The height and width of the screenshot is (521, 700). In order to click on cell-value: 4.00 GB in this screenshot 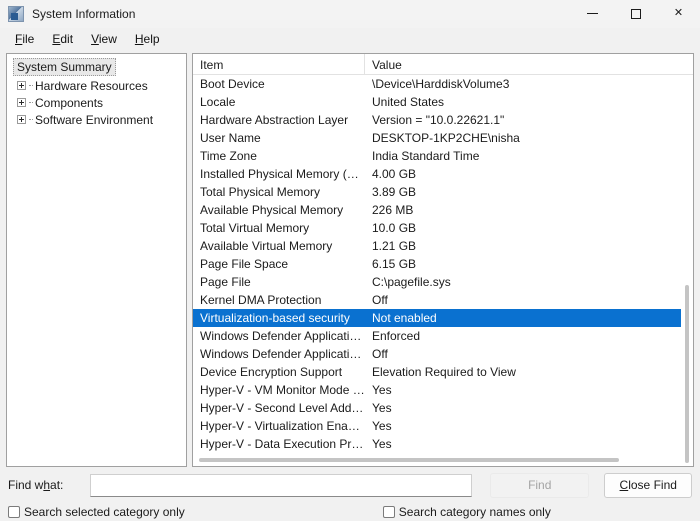, I will do `click(394, 174)`.